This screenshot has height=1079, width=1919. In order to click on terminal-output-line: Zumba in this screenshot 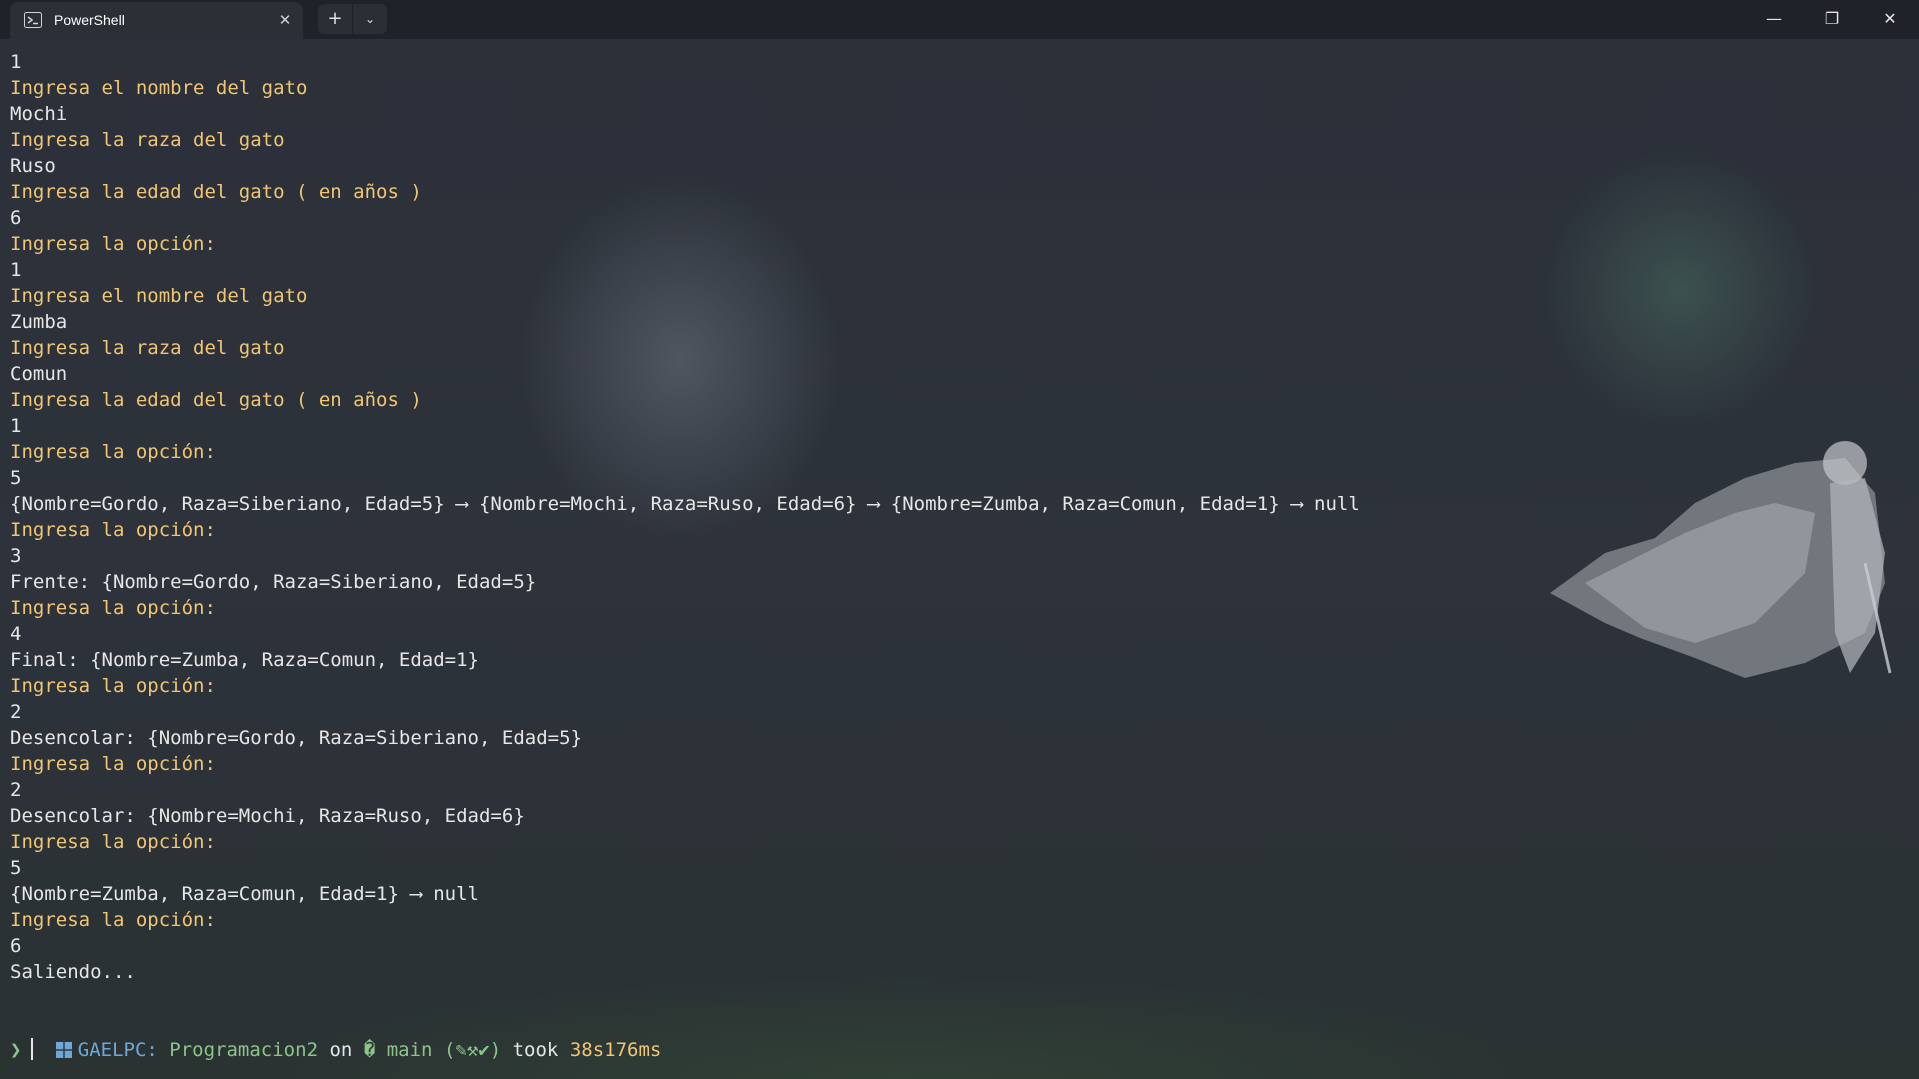, I will do `click(39, 322)`.